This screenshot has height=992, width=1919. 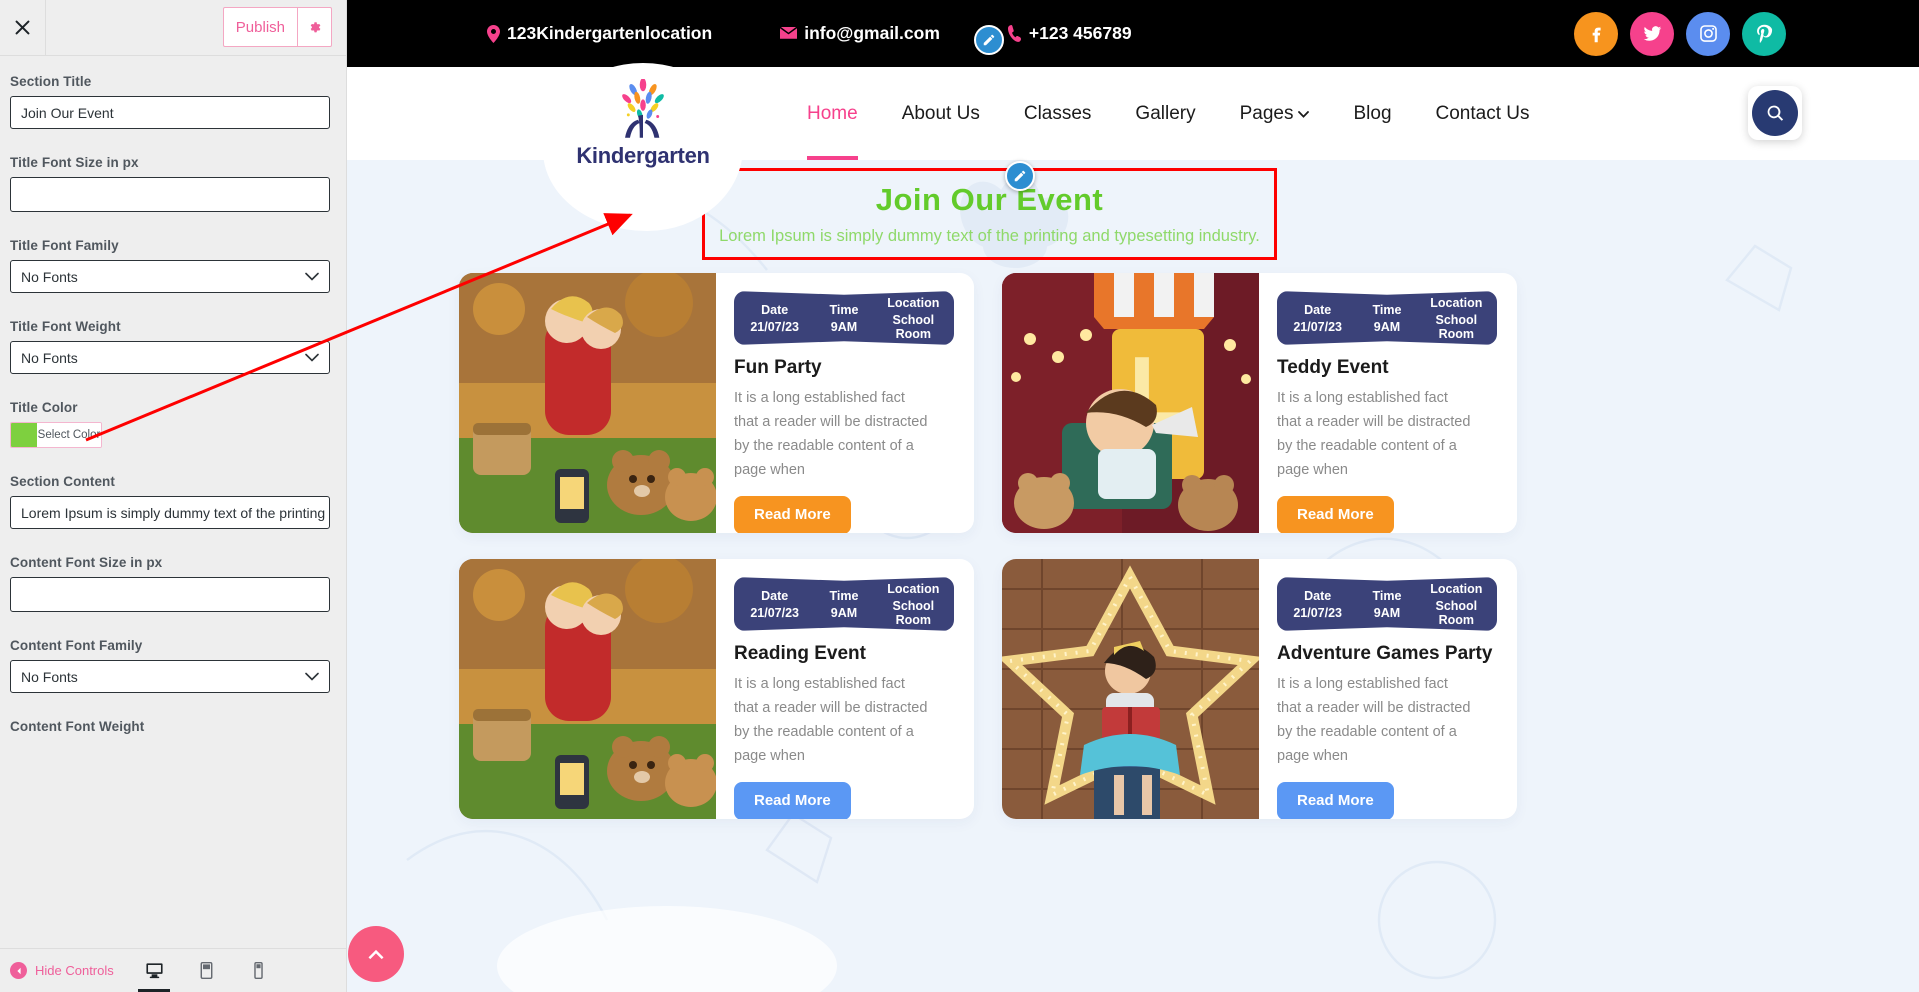 I want to click on control-label: Content Font Size in px, so click(x=86, y=562).